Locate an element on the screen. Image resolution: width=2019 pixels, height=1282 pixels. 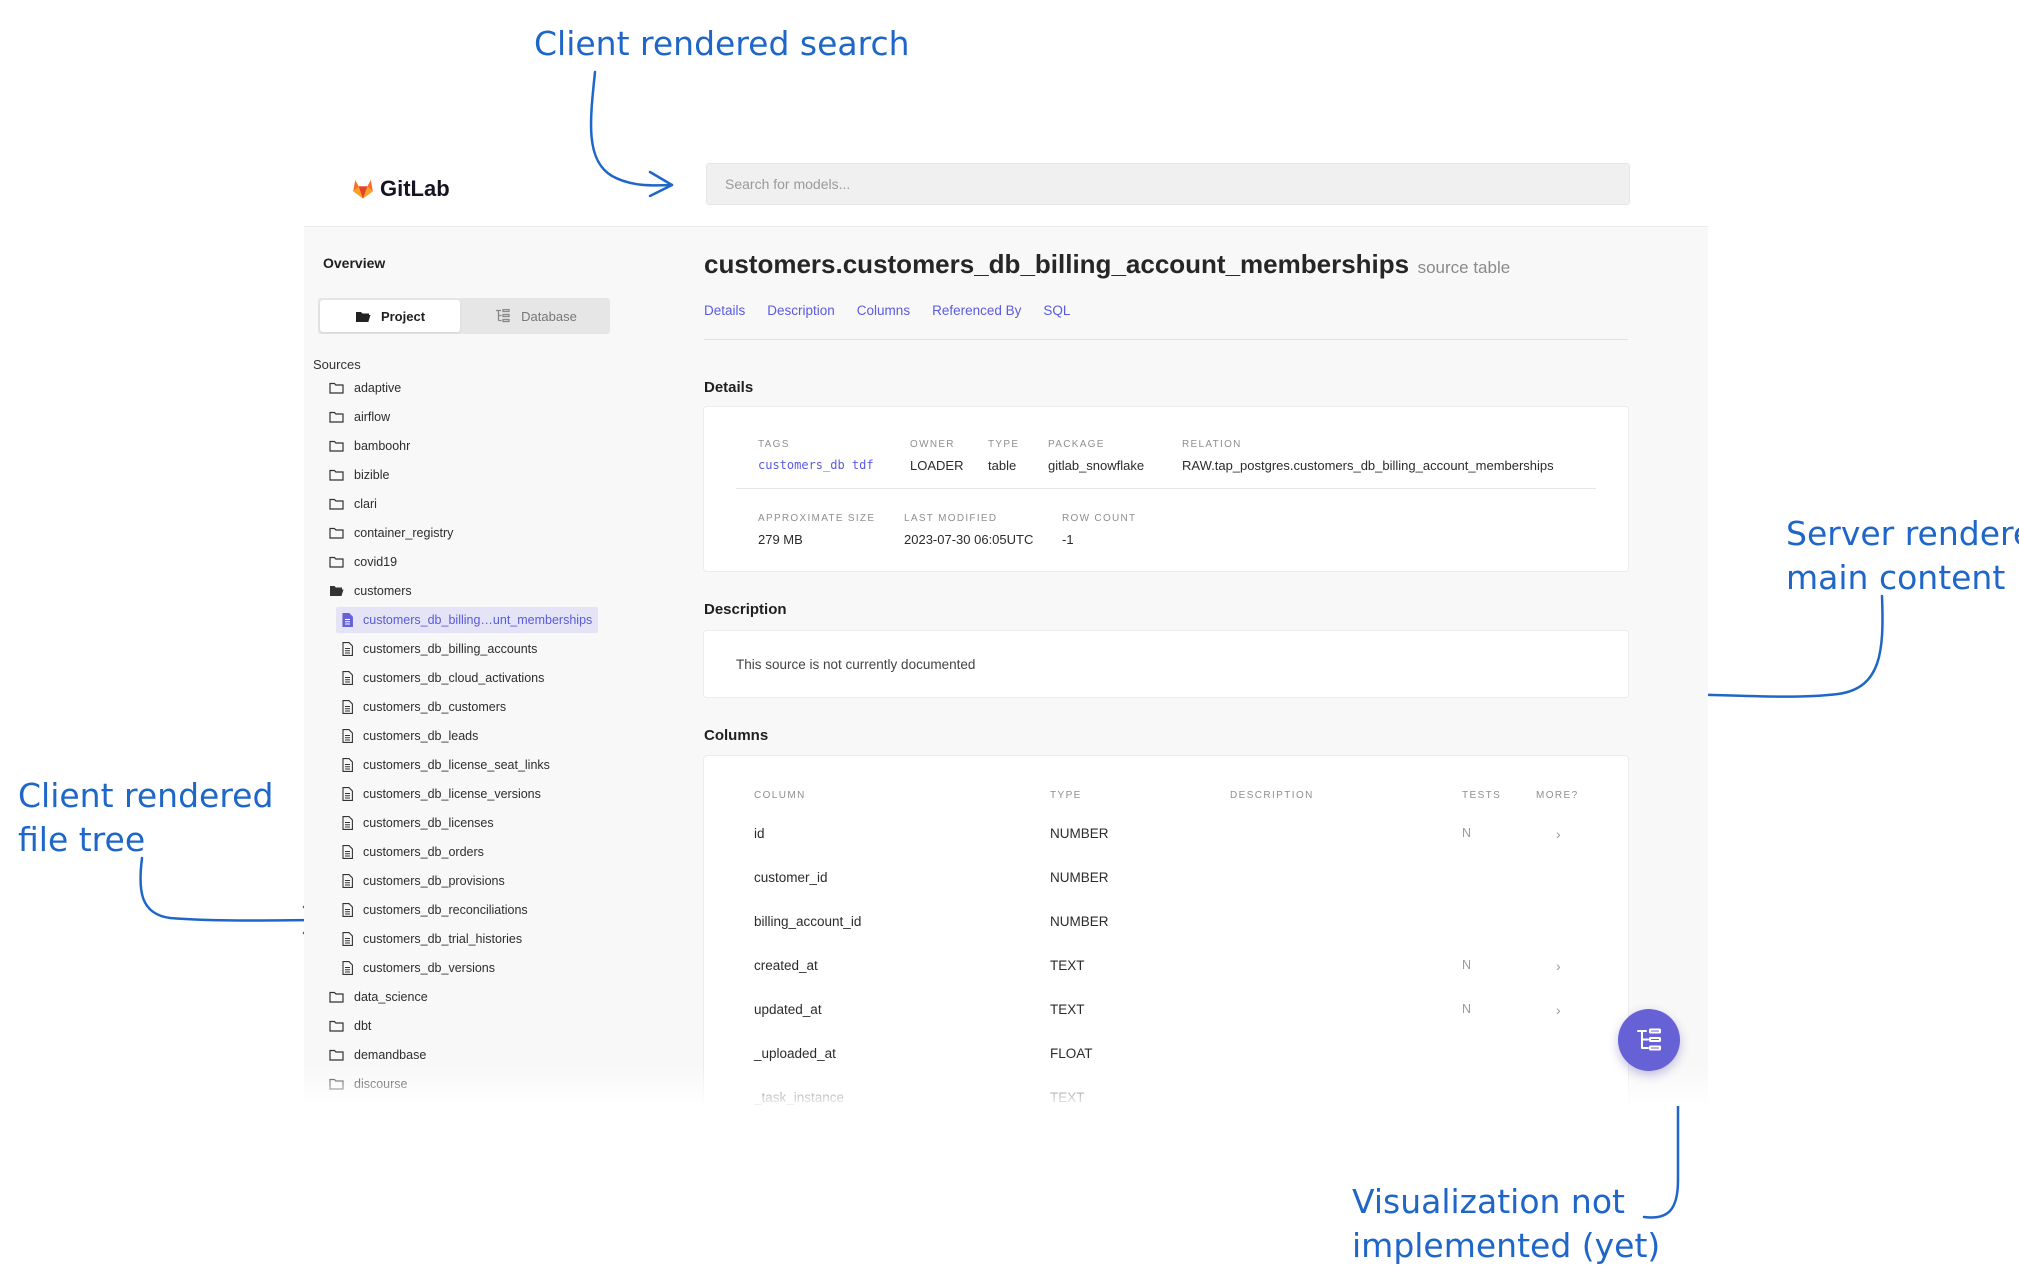
tree-item-label: clari is located at coordinates (365, 504).